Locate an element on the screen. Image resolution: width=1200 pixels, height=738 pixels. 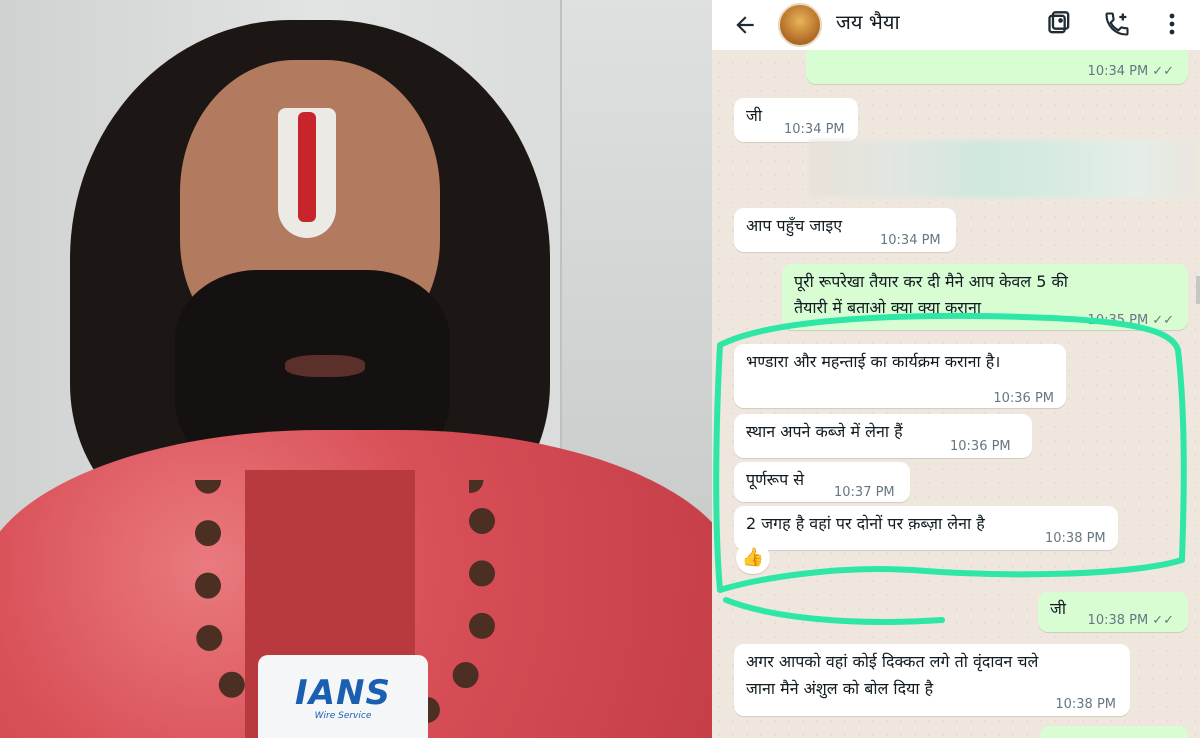
thumbs-up-icon: 👍 is located at coordinates (753, 557).